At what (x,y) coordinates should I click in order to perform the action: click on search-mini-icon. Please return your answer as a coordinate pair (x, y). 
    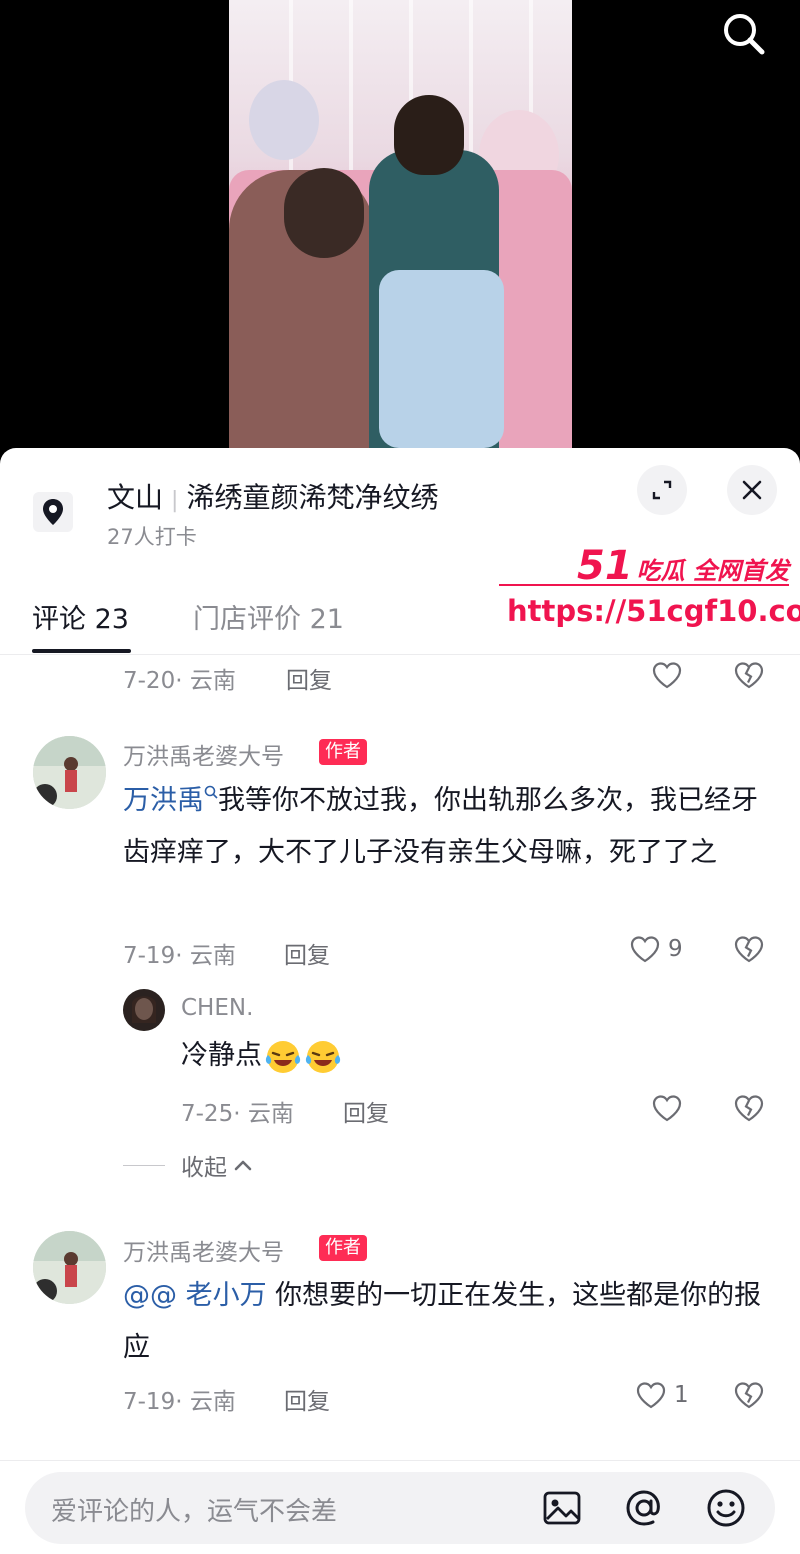
    Looking at the image, I should click on (211, 792).